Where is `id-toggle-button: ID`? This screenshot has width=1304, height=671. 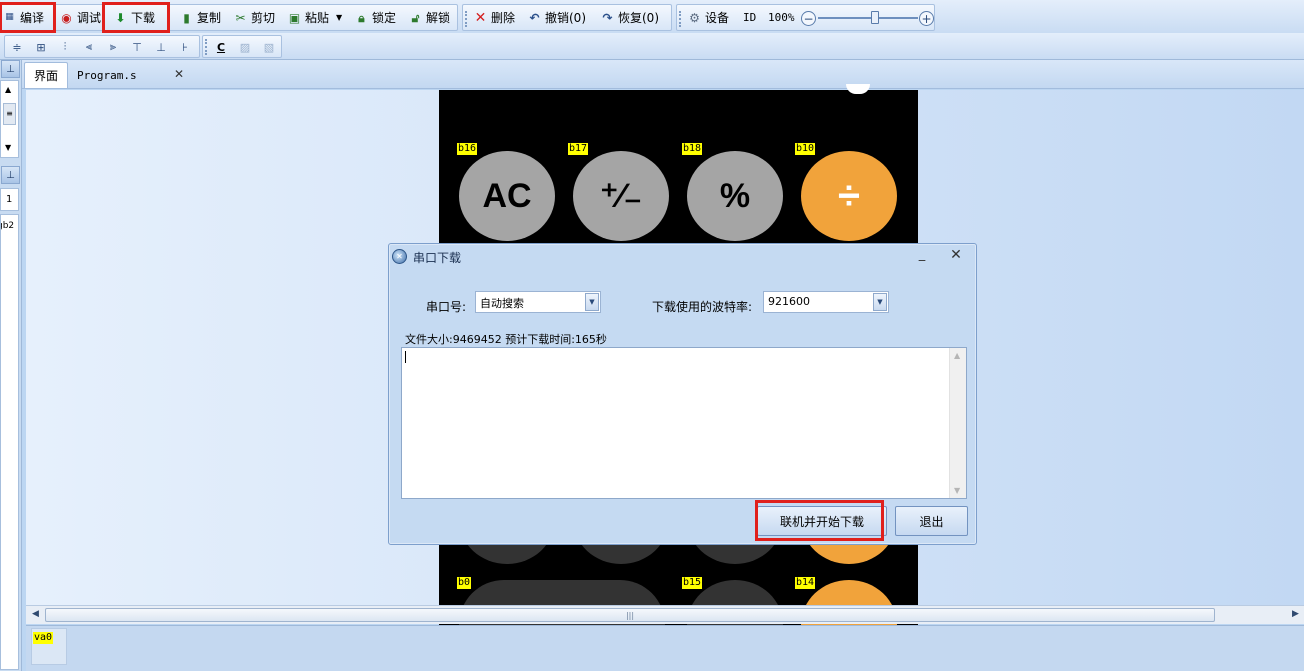
id-toggle-button: ID is located at coordinates (749, 17).